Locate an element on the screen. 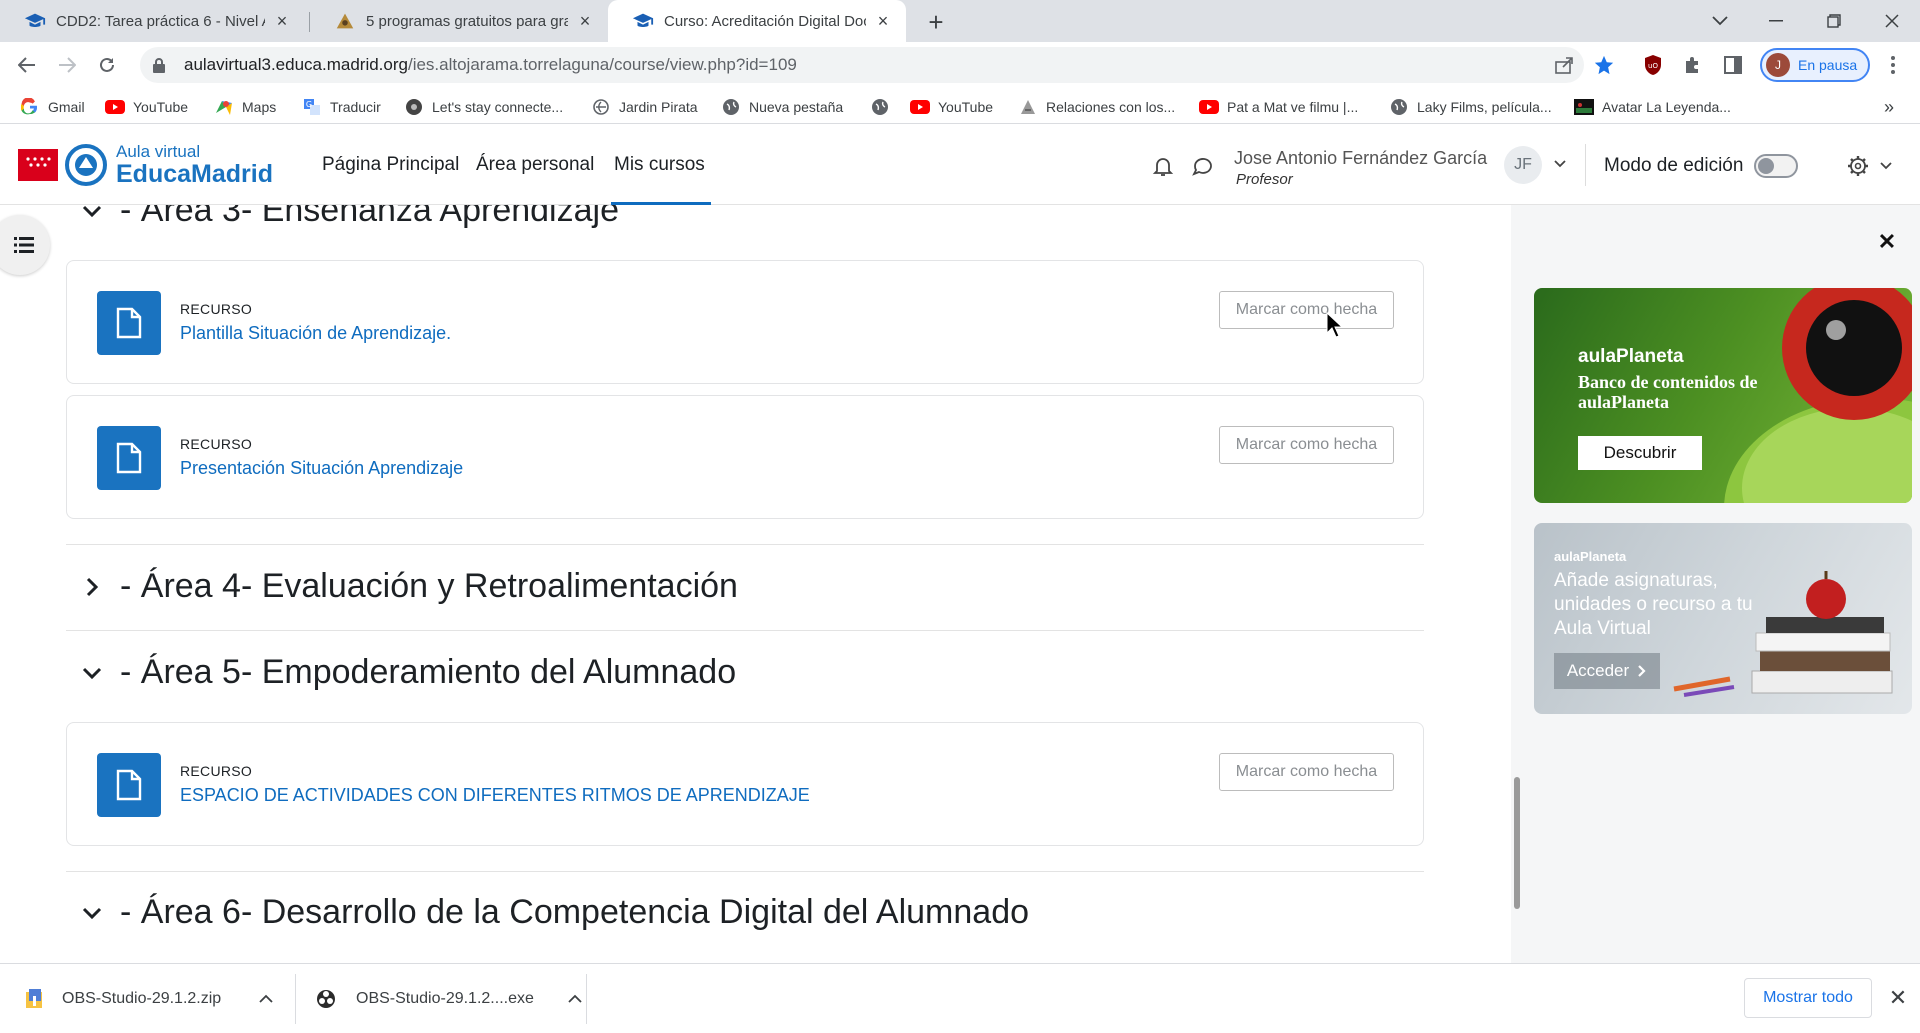  nav-mis-cursos: Mis cursos is located at coordinates (659, 165).